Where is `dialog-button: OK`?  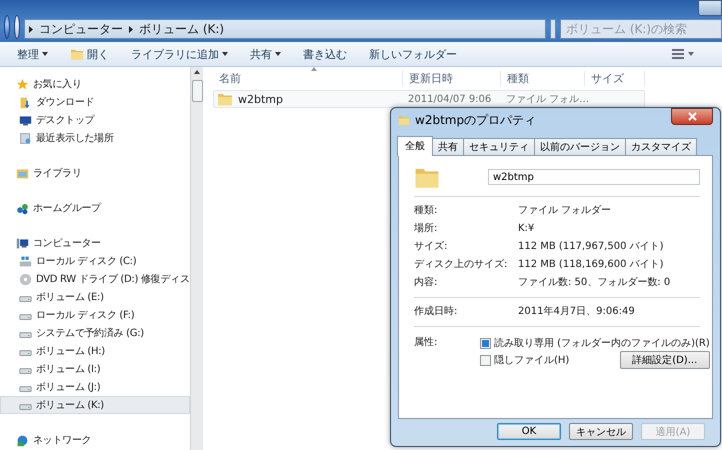
dialog-button: OK is located at coordinates (529, 431).